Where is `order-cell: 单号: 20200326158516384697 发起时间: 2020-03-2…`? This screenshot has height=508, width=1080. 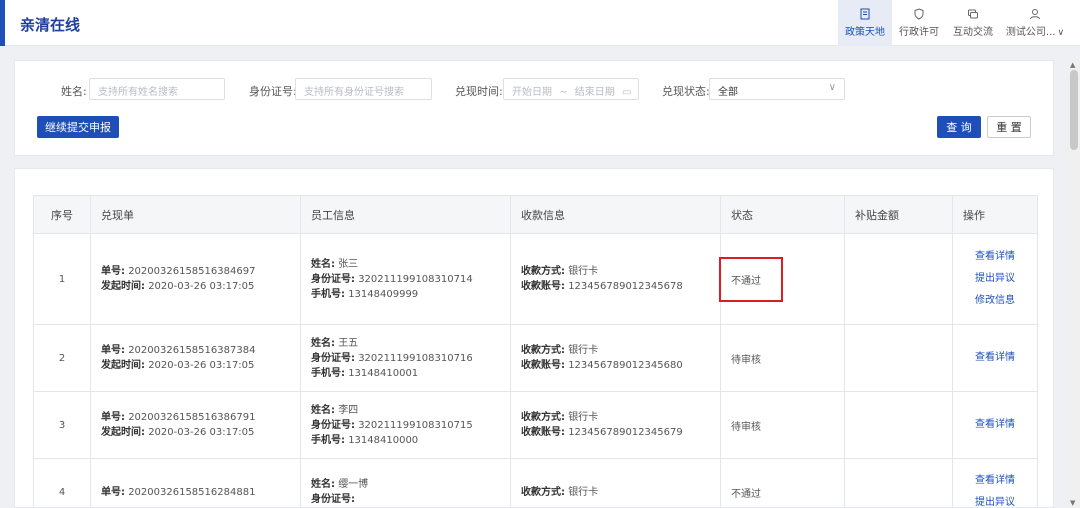 order-cell: 单号: 20200326158516384697 发起时间: 2020-03-2… is located at coordinates (195, 279).